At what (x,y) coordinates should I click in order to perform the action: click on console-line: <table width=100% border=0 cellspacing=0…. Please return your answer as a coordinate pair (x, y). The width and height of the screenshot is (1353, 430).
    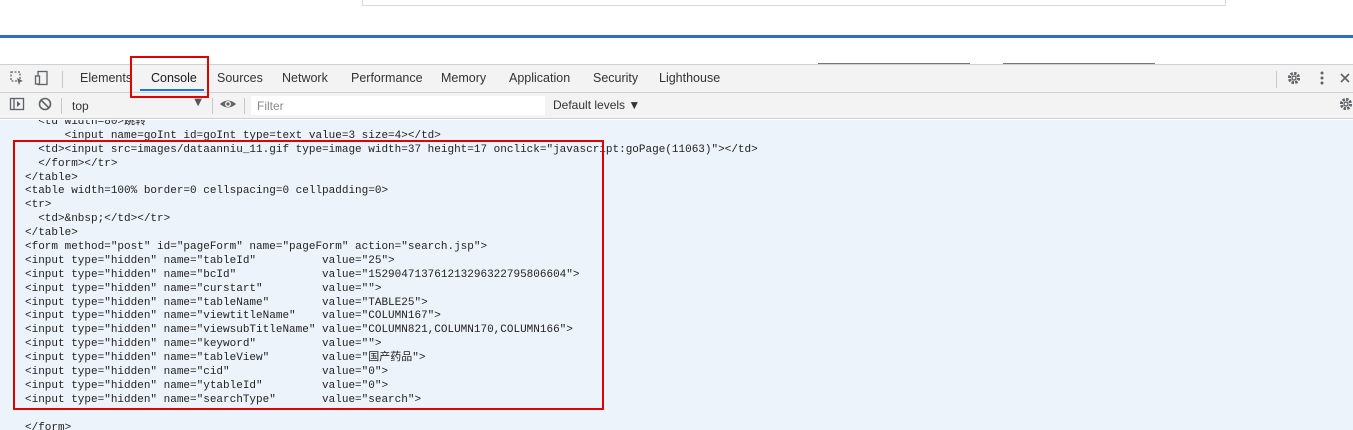
    Looking at the image, I should click on (207, 191).